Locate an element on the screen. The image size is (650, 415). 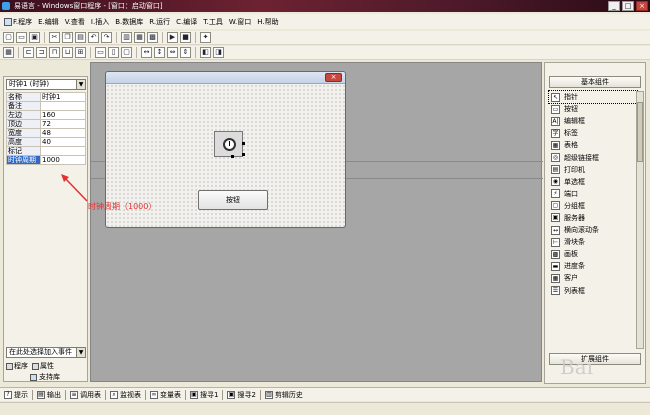
timer-control is located at coordinates (228, 144).